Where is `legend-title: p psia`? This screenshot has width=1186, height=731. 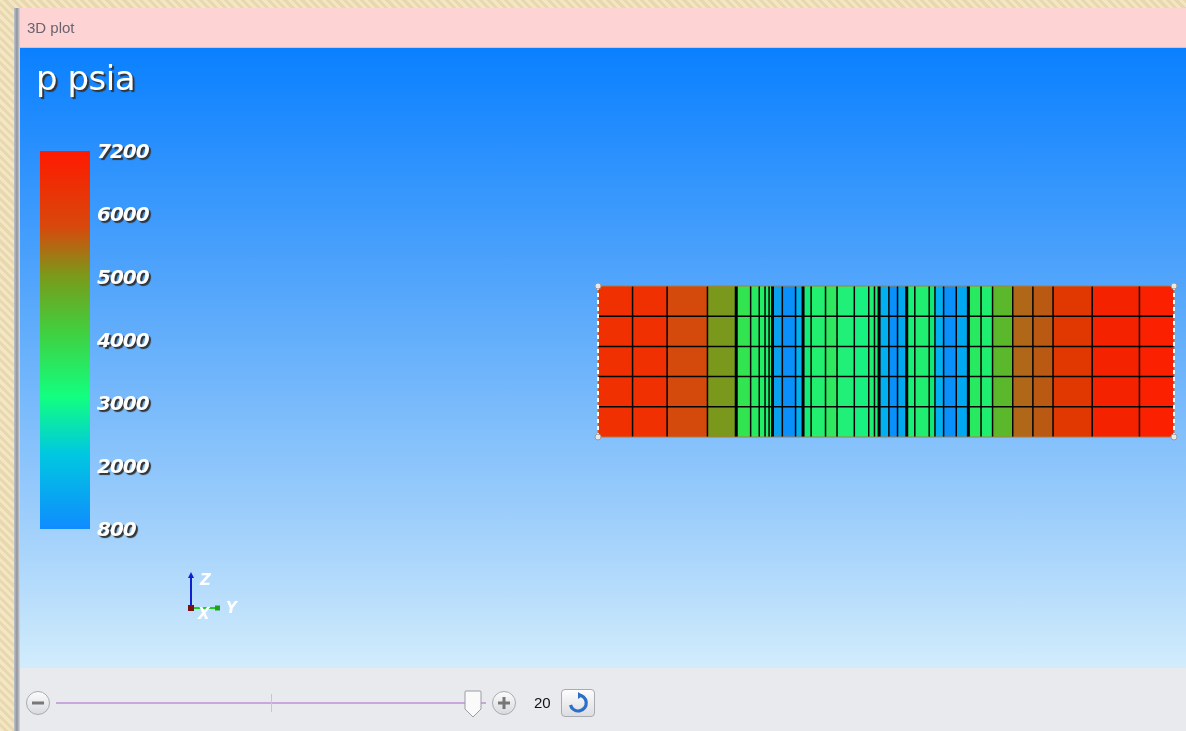
legend-title: p psia is located at coordinates (85, 78).